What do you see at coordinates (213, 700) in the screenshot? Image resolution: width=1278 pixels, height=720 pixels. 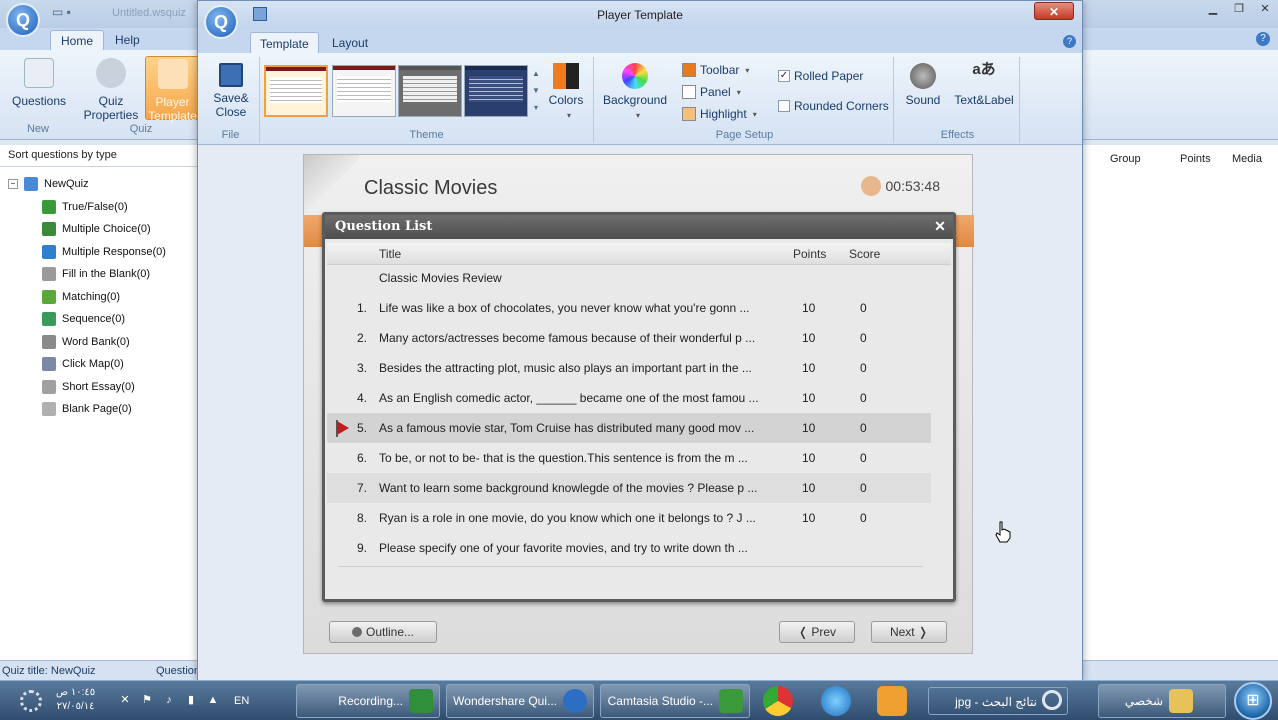 I see `tray-expand-icon: ▲` at bounding box center [213, 700].